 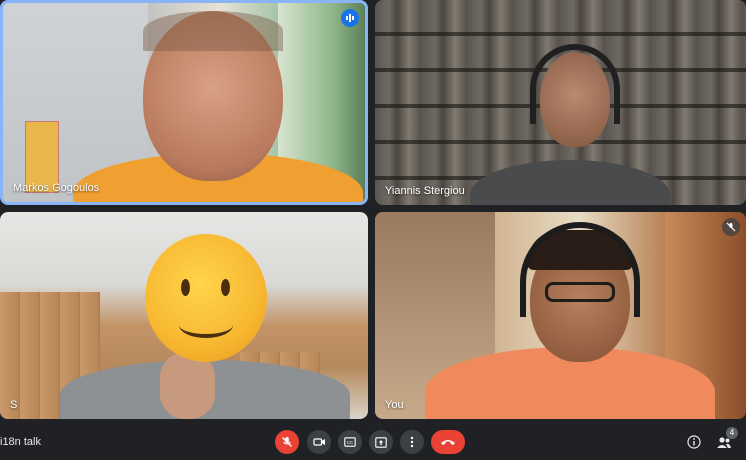 I want to click on participant-count-badge: 4, so click(x=732, y=433).